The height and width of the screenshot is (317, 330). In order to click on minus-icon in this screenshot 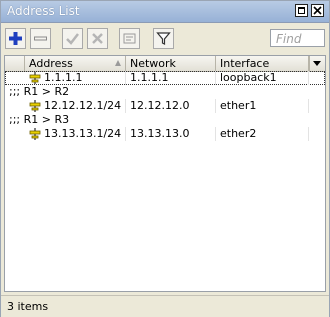, I will do `click(40, 38)`.